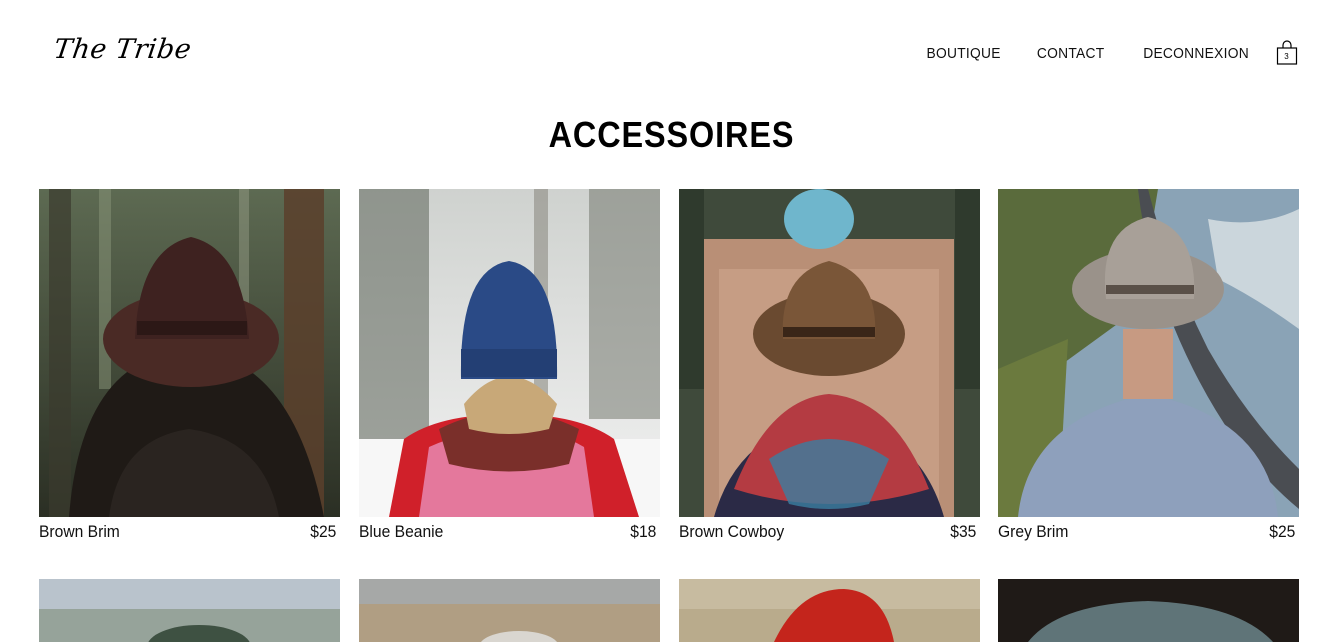  Describe the element at coordinates (642, 531) in the screenshot. I see `product-price: $18` at that location.